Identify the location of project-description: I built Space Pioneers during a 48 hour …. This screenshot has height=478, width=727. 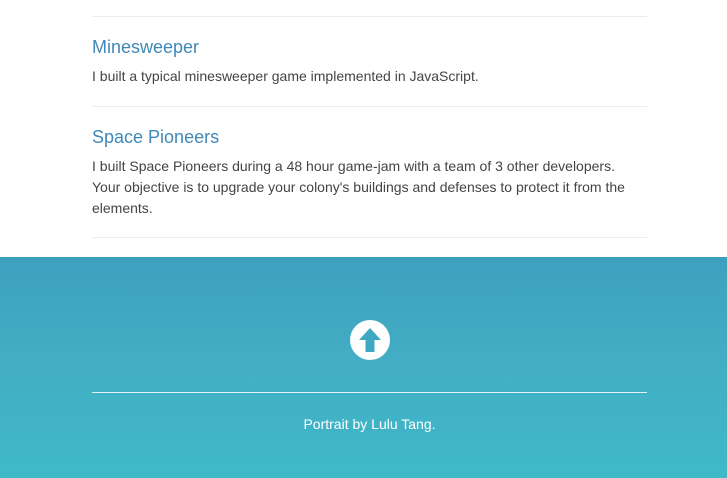
(369, 187).